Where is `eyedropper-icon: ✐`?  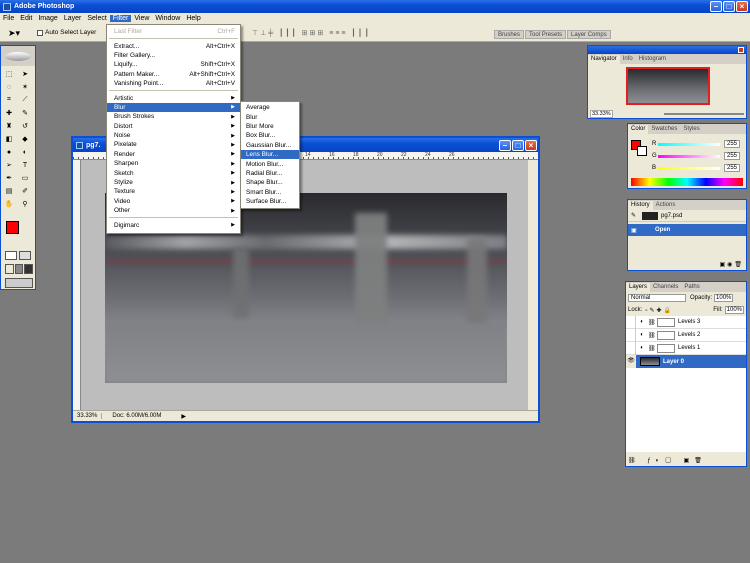
eyedropper-icon: ✐ is located at coordinates (25, 191).